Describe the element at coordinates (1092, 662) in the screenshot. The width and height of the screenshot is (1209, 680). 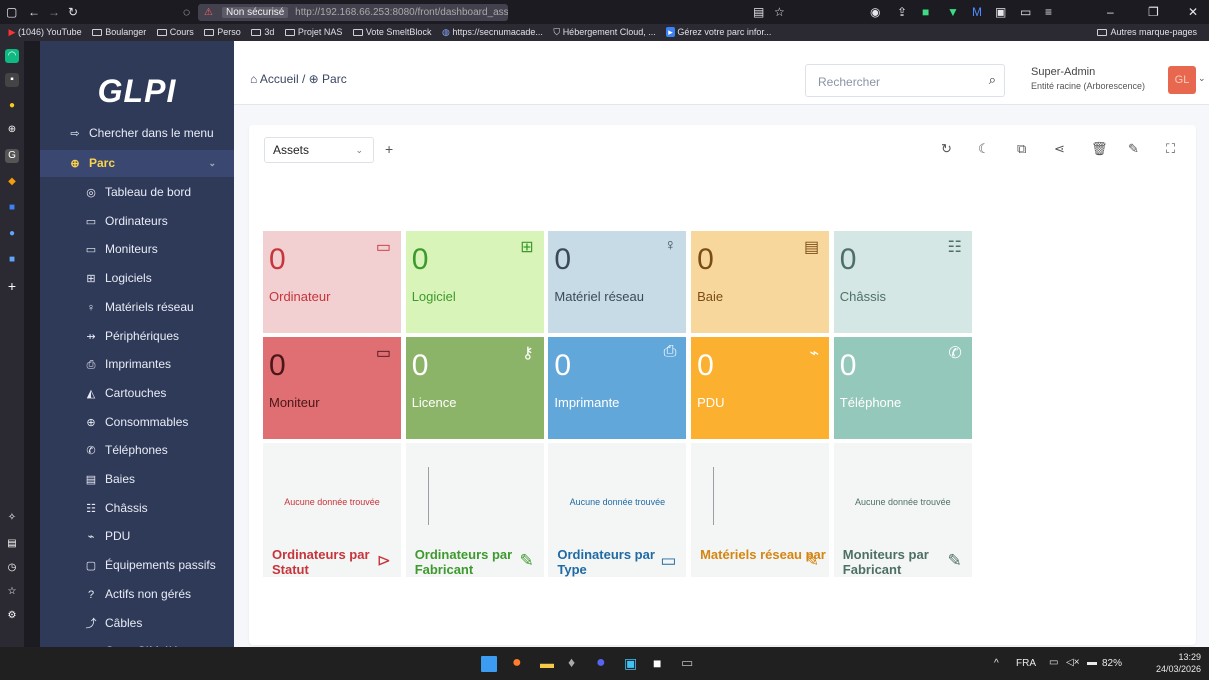
I see `battery-icon: ▬` at that location.